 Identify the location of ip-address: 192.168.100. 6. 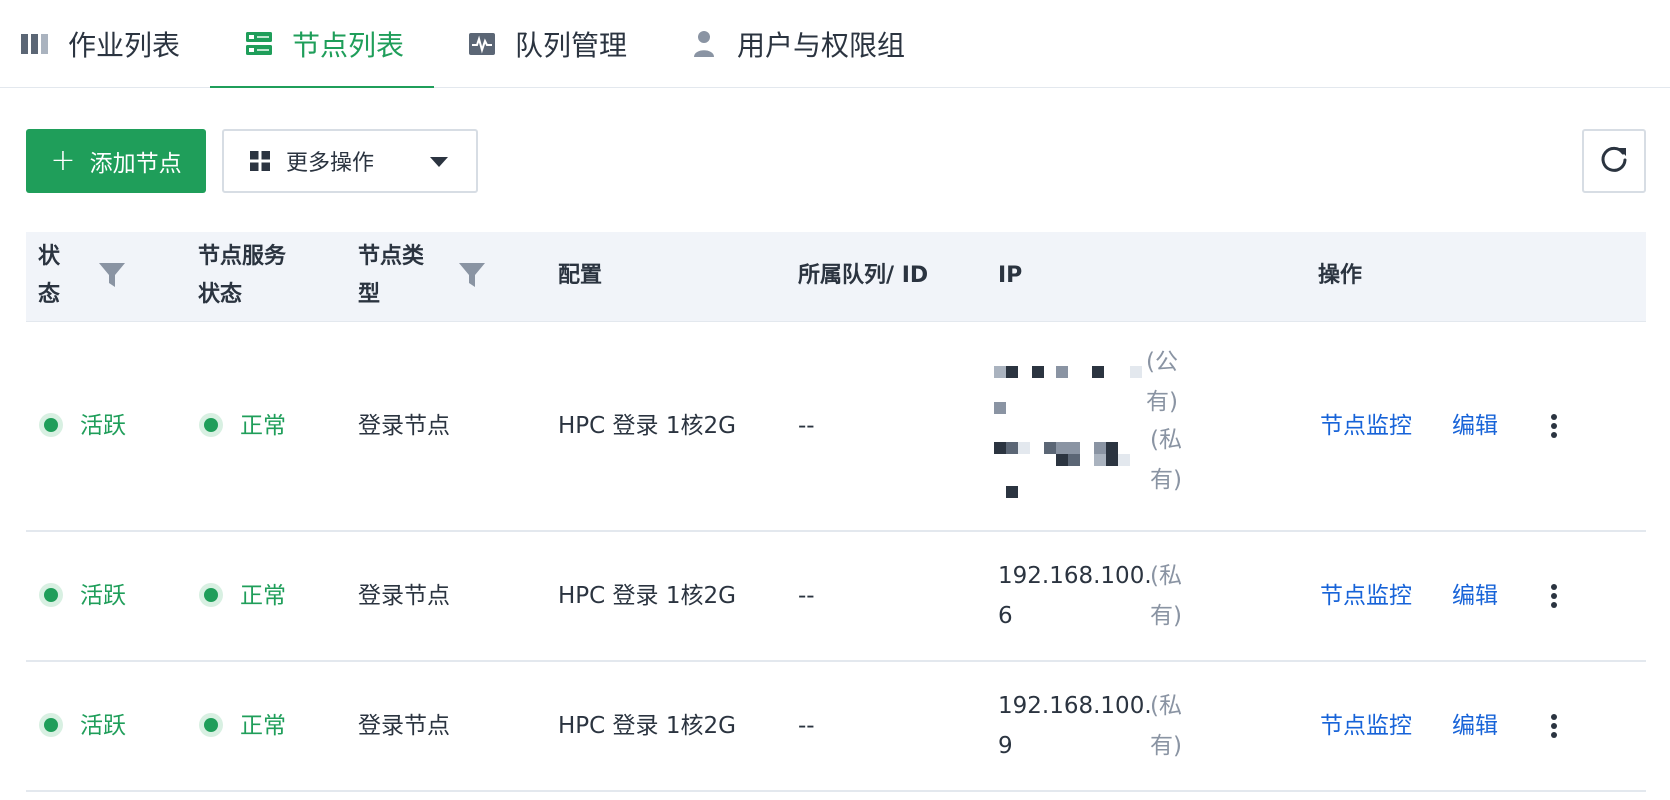
(1075, 596).